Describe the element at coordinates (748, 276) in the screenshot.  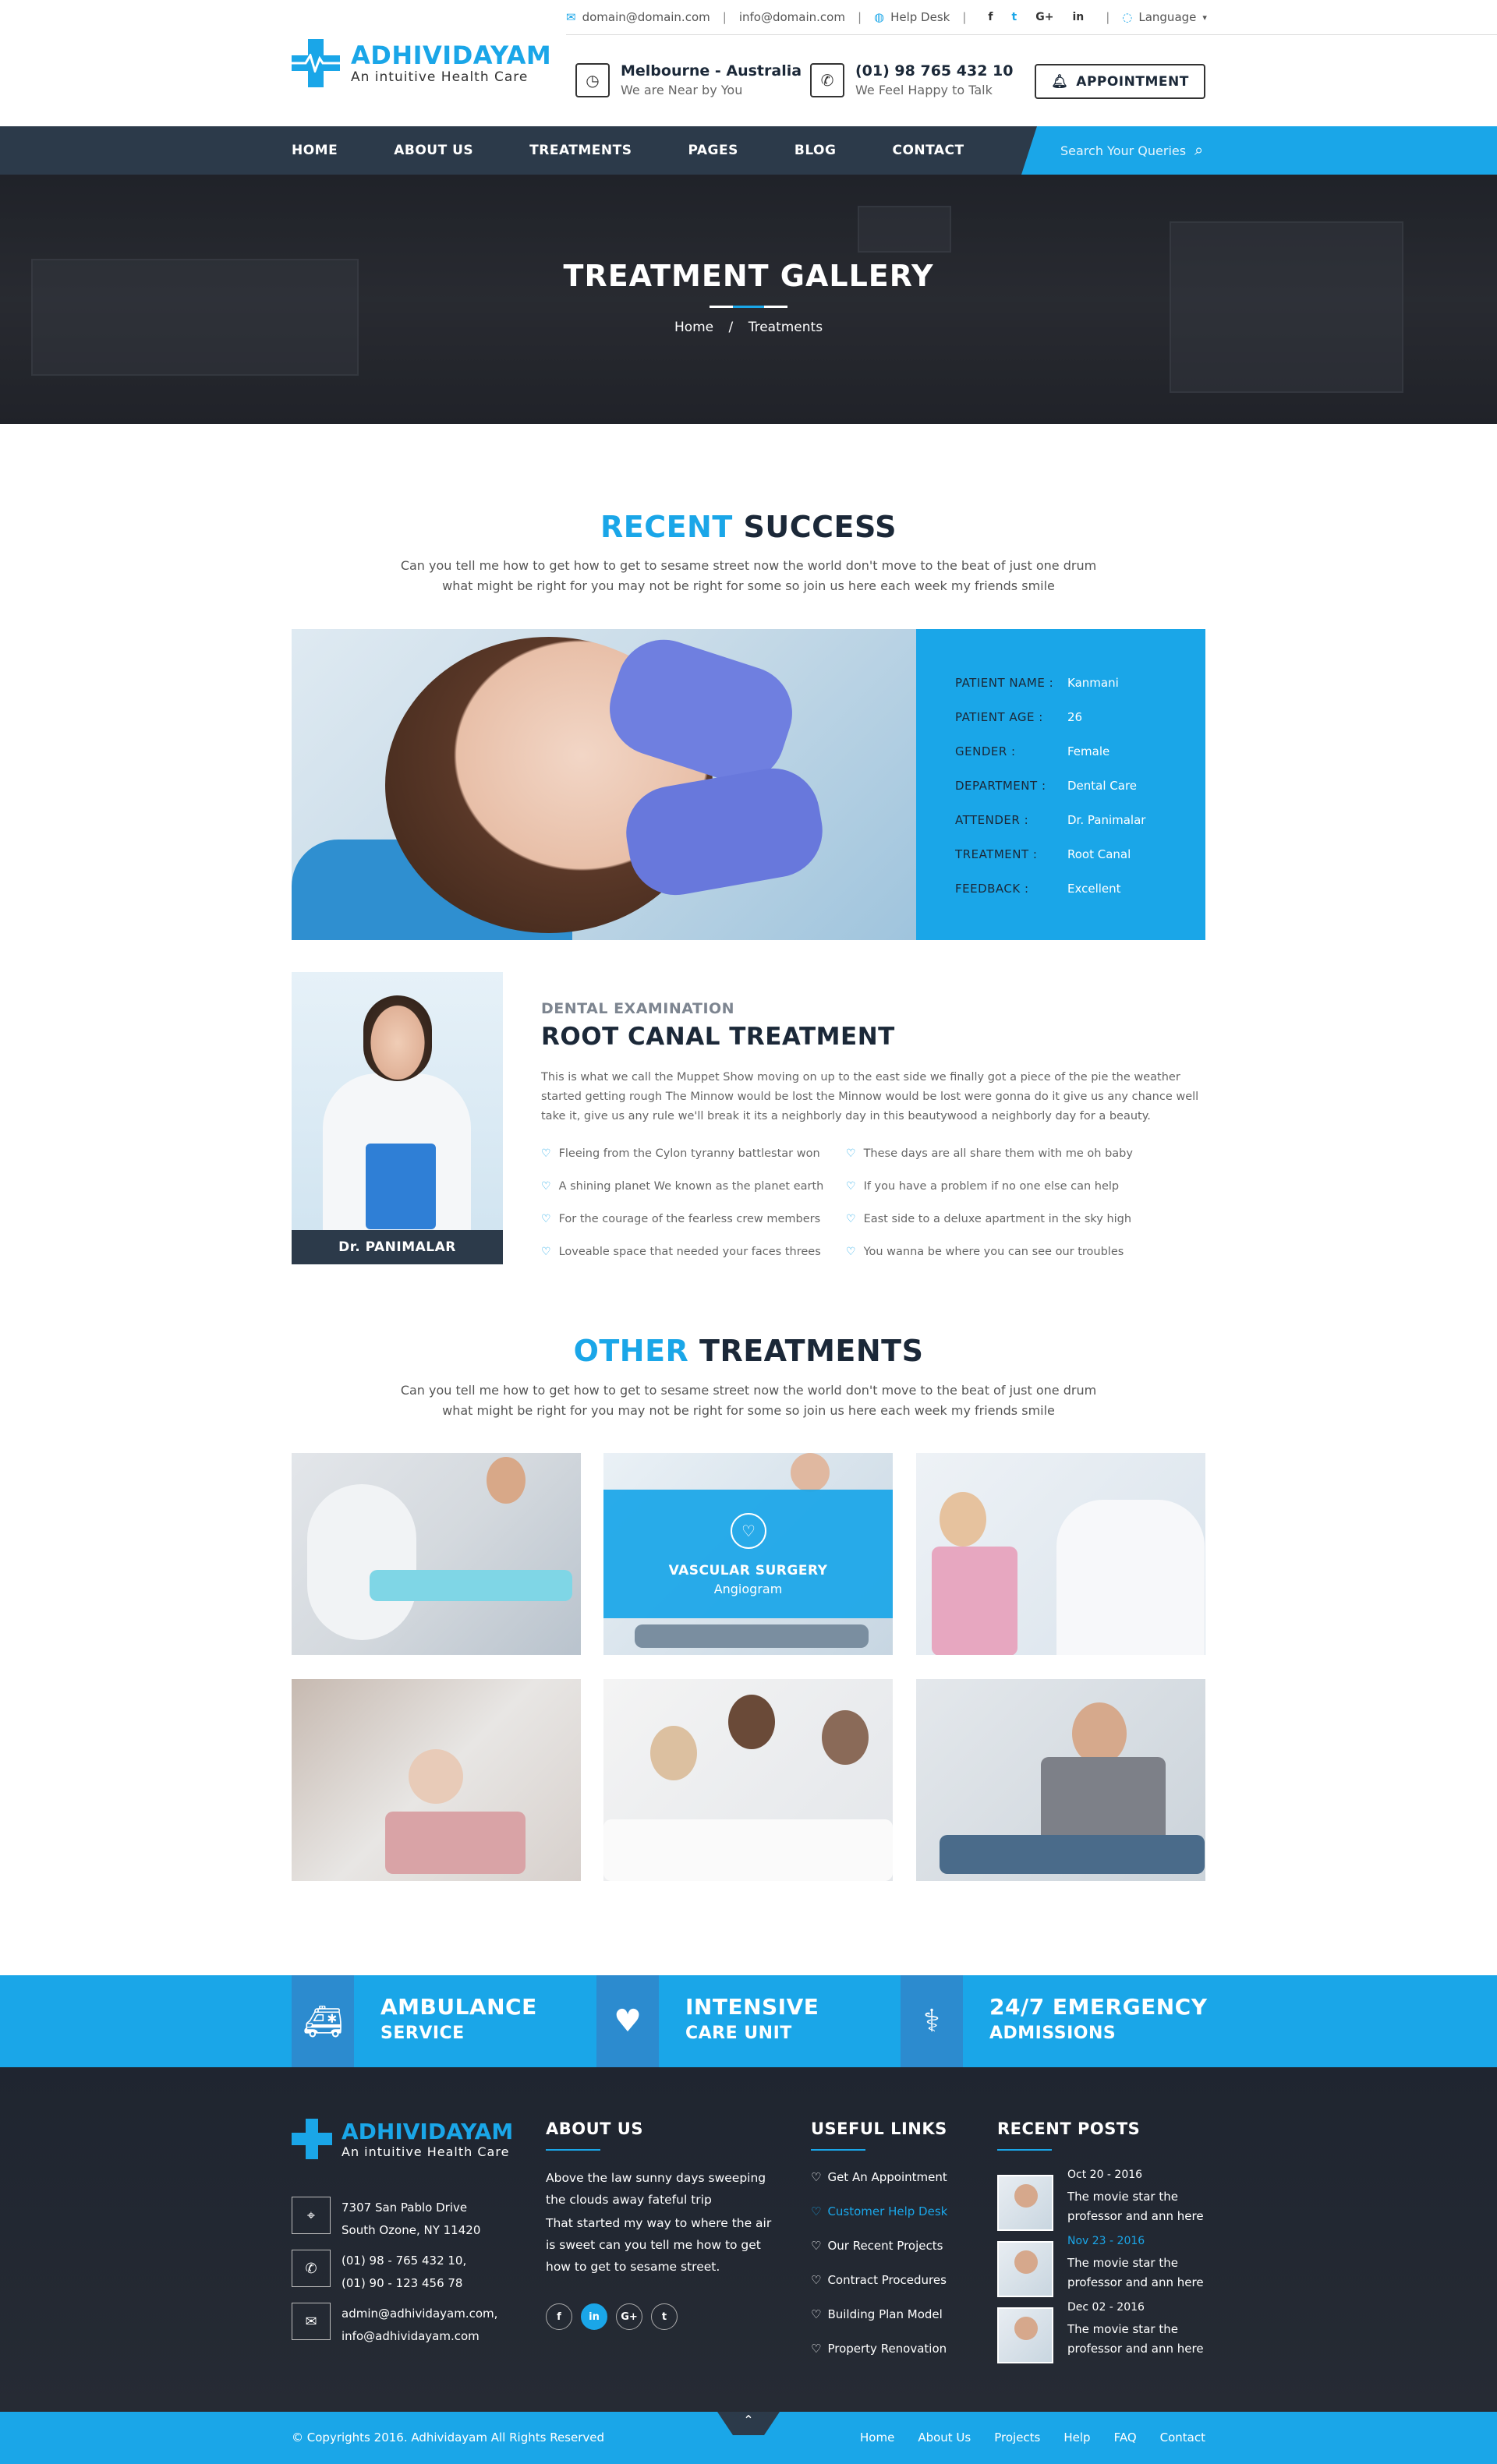
I see `page-title: TREATMENT GALLERY` at that location.